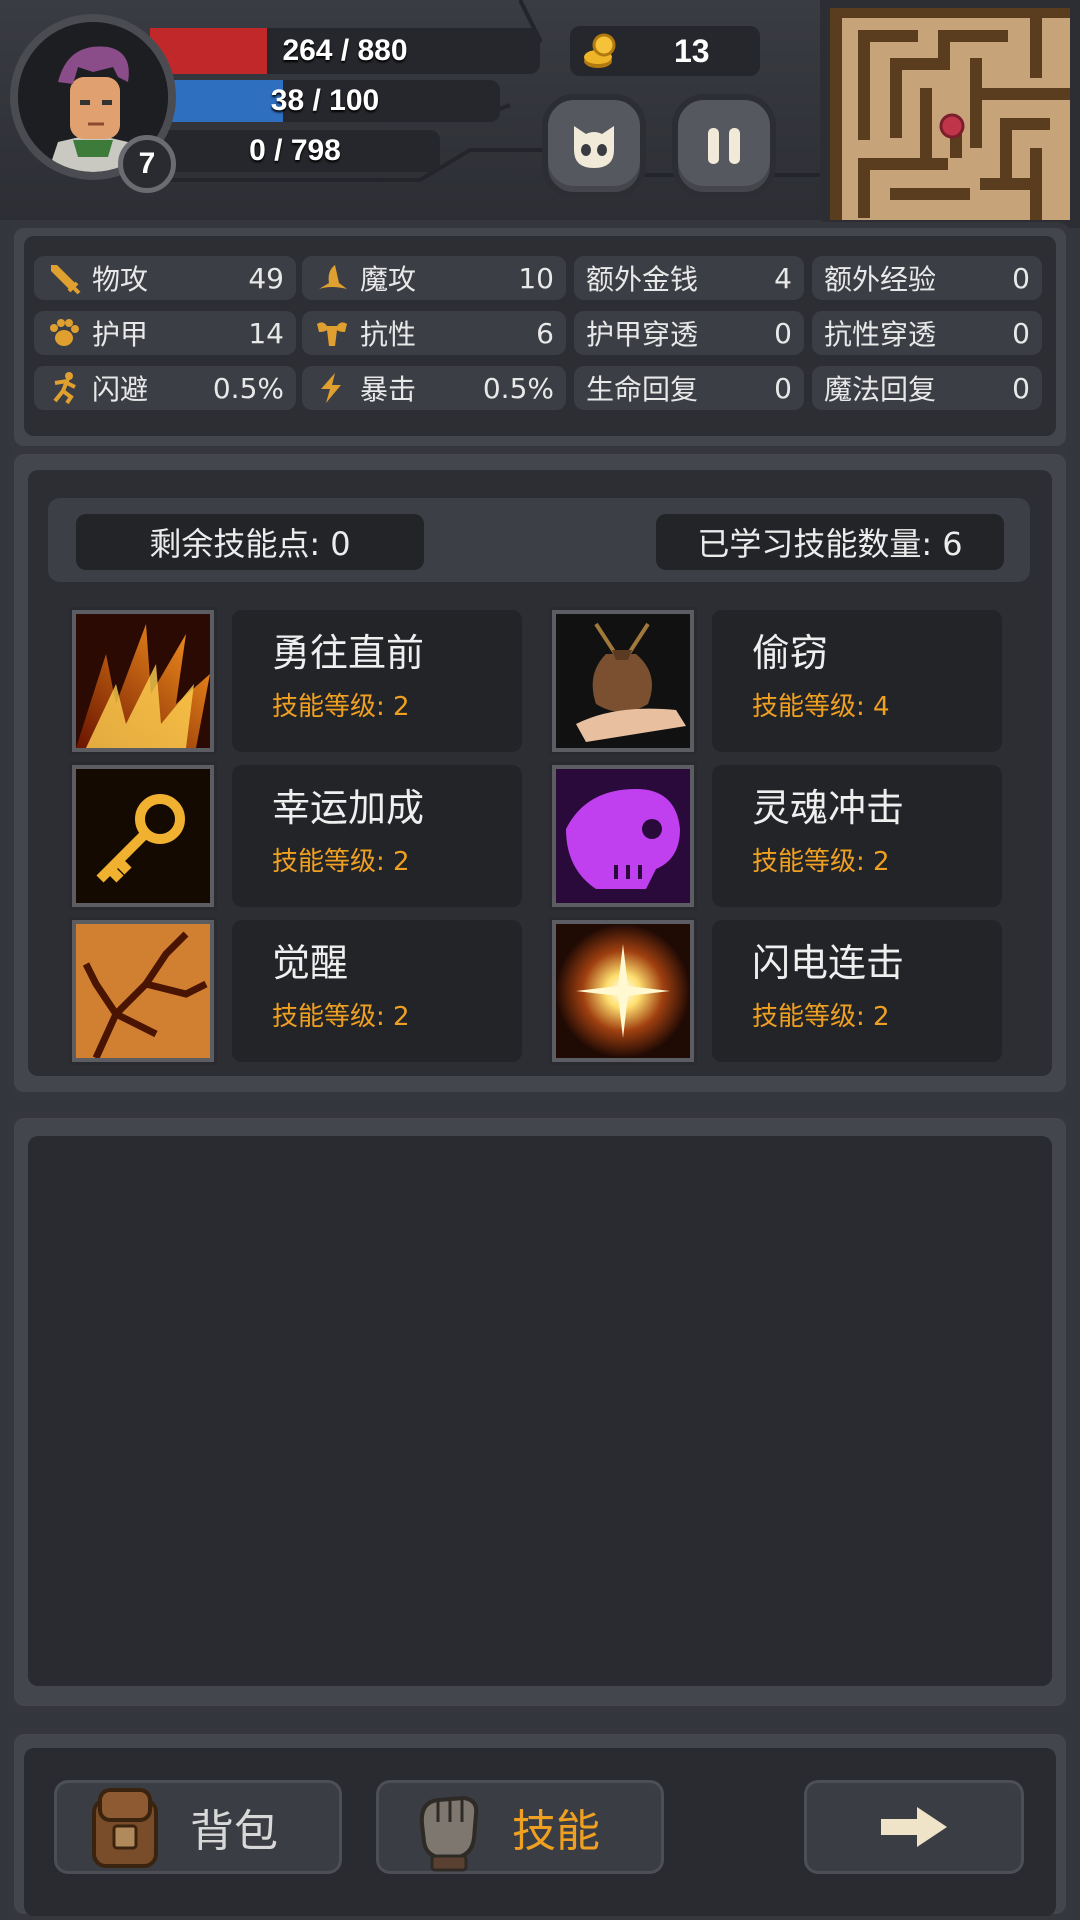  Describe the element at coordinates (377, 681) in the screenshot. I see `skill-card: 勇往直前技能等级: 2` at that location.